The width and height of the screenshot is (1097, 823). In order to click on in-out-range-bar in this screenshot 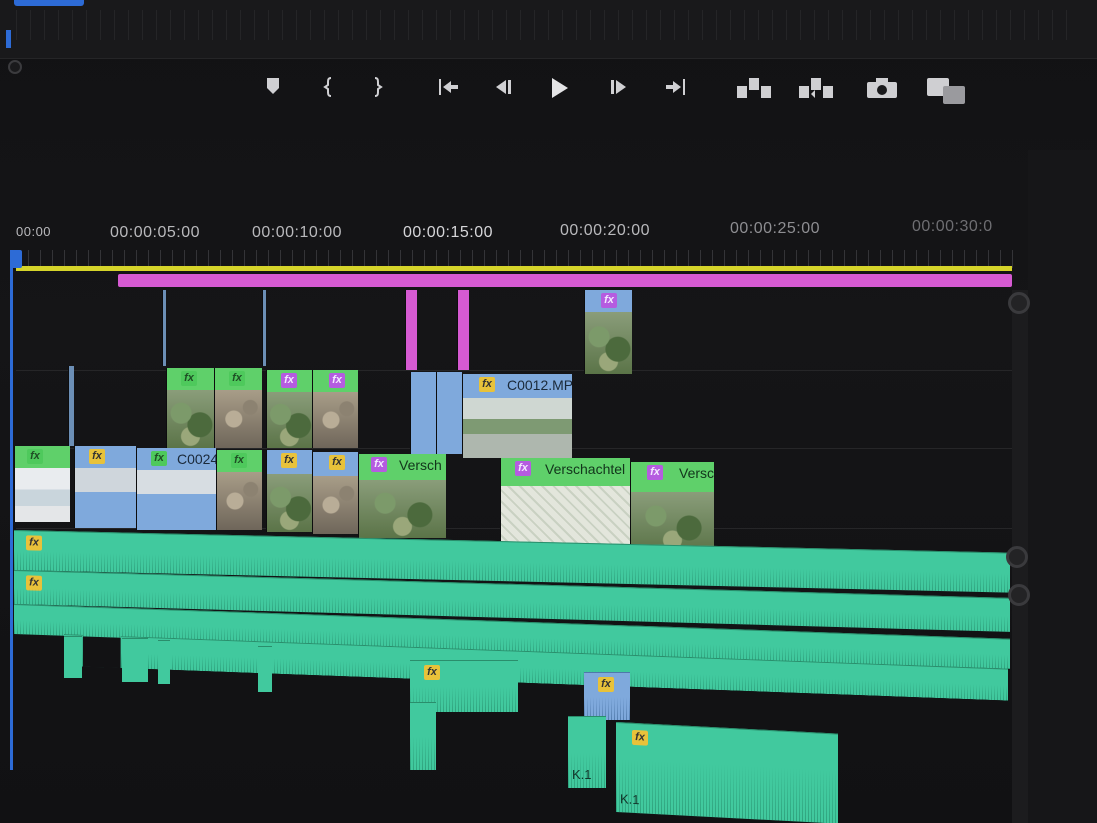, I will do `click(565, 280)`.